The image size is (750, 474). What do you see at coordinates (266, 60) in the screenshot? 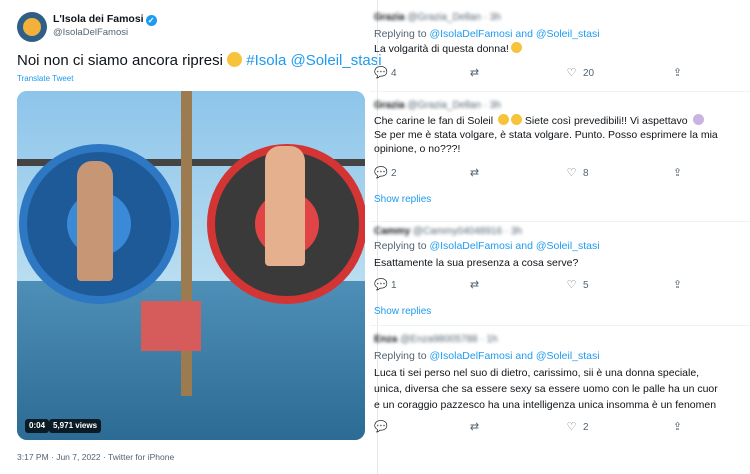
I see `hashtag-link: #Isola` at bounding box center [266, 60].